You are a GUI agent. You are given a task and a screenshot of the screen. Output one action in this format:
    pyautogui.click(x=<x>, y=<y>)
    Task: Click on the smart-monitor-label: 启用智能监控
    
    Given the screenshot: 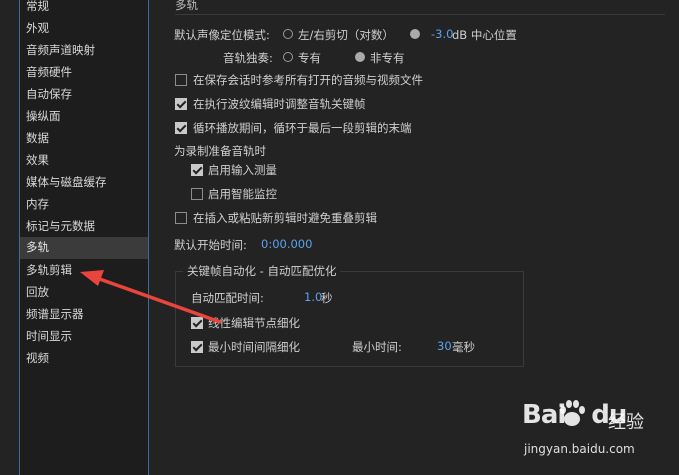 What is the action you would take?
    pyautogui.click(x=242, y=194)
    